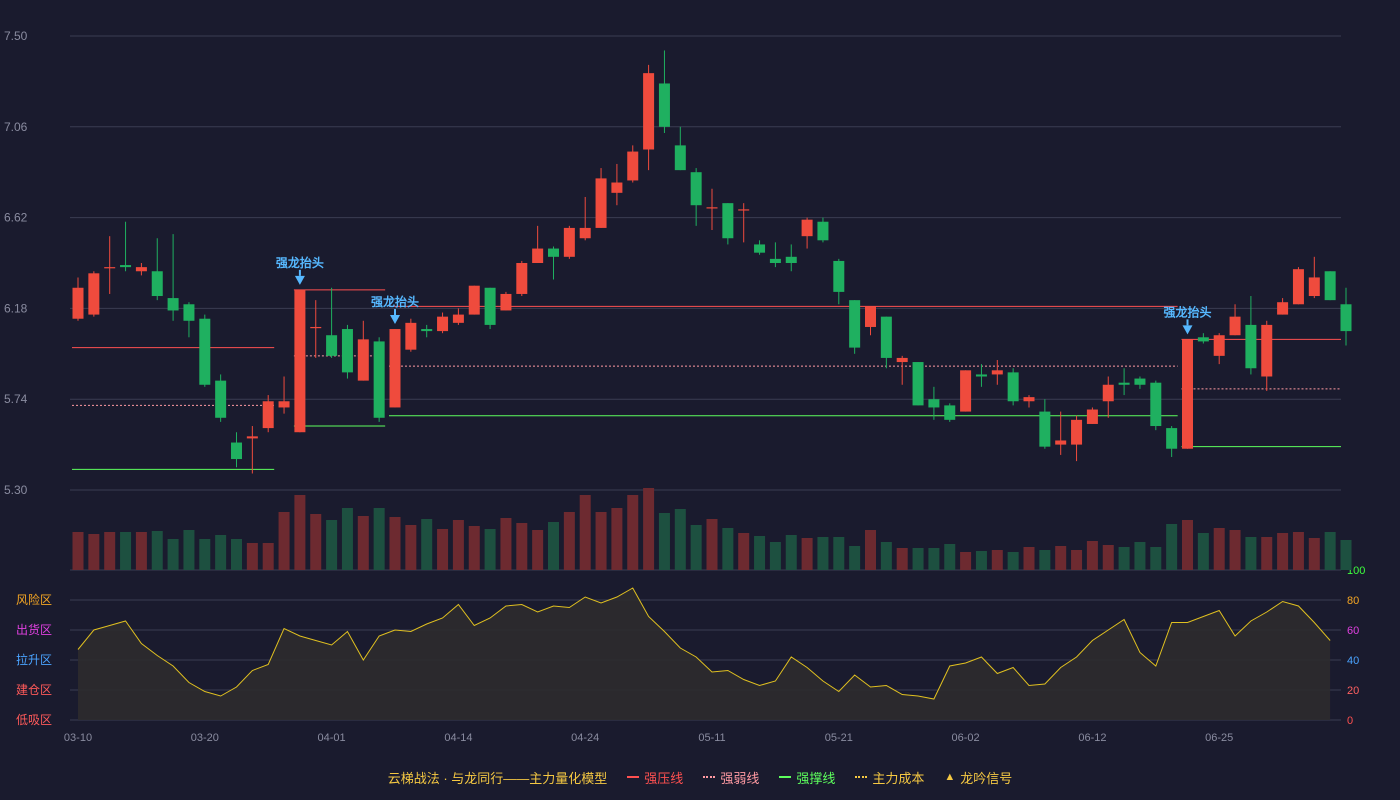  Describe the element at coordinates (16, 308) in the screenshot. I see `price-tick-label: 6.18` at that location.